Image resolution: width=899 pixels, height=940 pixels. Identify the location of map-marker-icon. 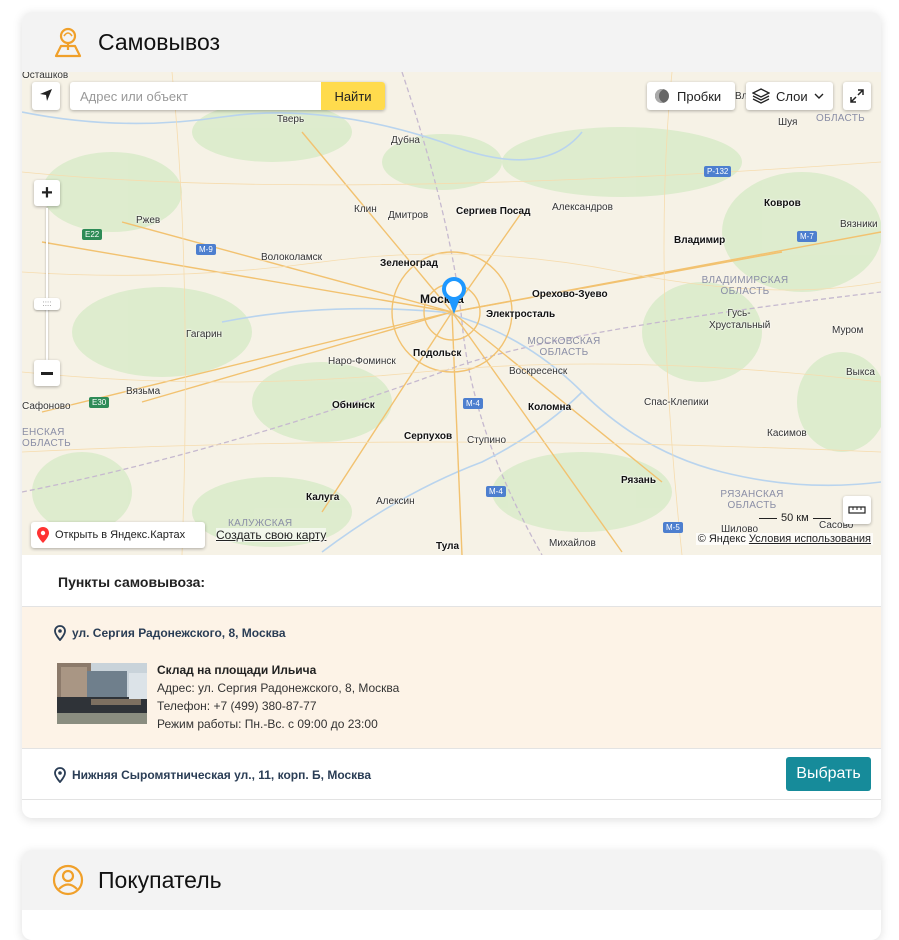
(454, 296).